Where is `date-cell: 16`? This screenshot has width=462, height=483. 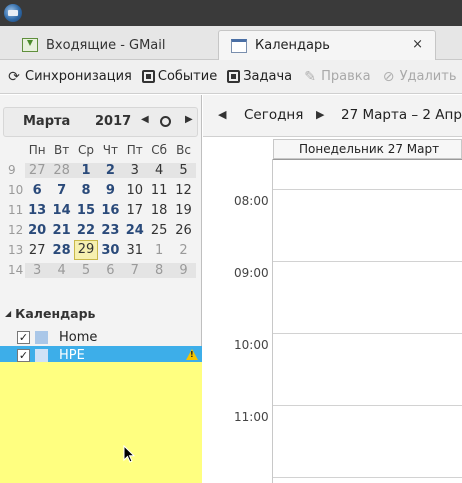
date-cell: 16 is located at coordinates (110, 210).